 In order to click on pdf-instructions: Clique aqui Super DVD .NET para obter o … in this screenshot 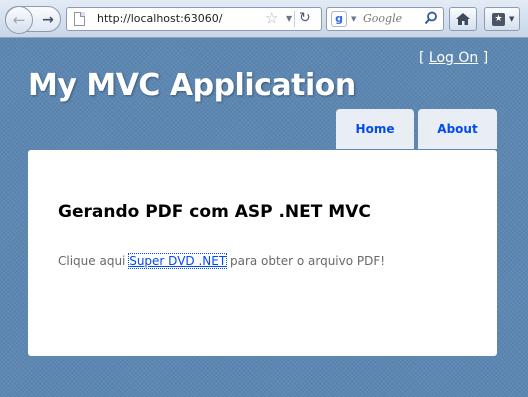, I will do `click(222, 261)`.